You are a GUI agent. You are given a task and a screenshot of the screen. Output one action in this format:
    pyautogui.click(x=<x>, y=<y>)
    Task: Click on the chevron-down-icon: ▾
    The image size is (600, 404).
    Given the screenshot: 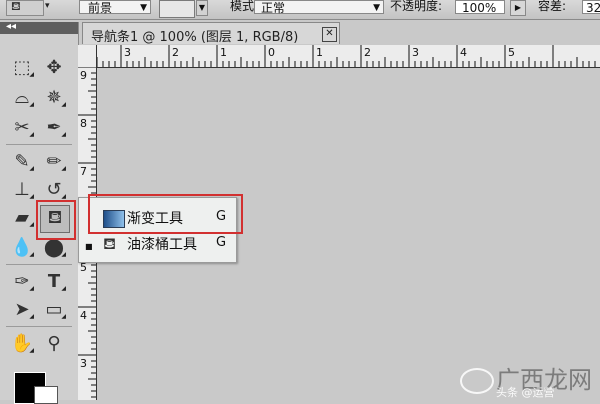 What is the action you would take?
    pyautogui.click(x=47, y=6)
    